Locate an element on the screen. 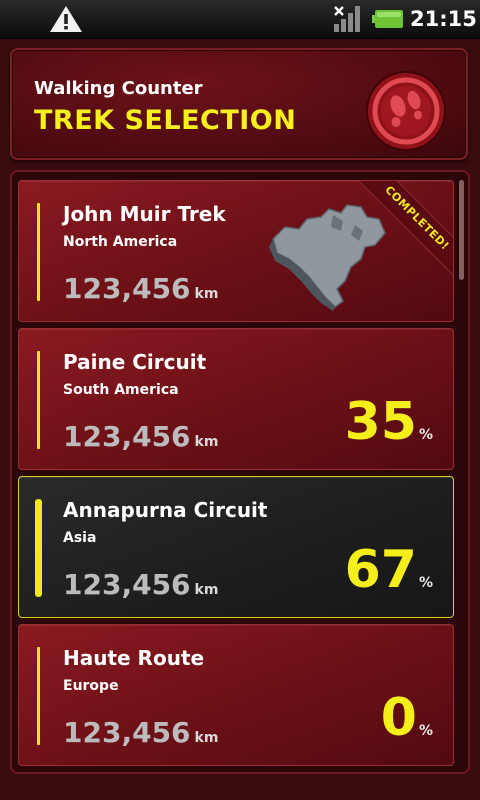 The height and width of the screenshot is (800, 480). progress-value: 67 is located at coordinates (380, 570).